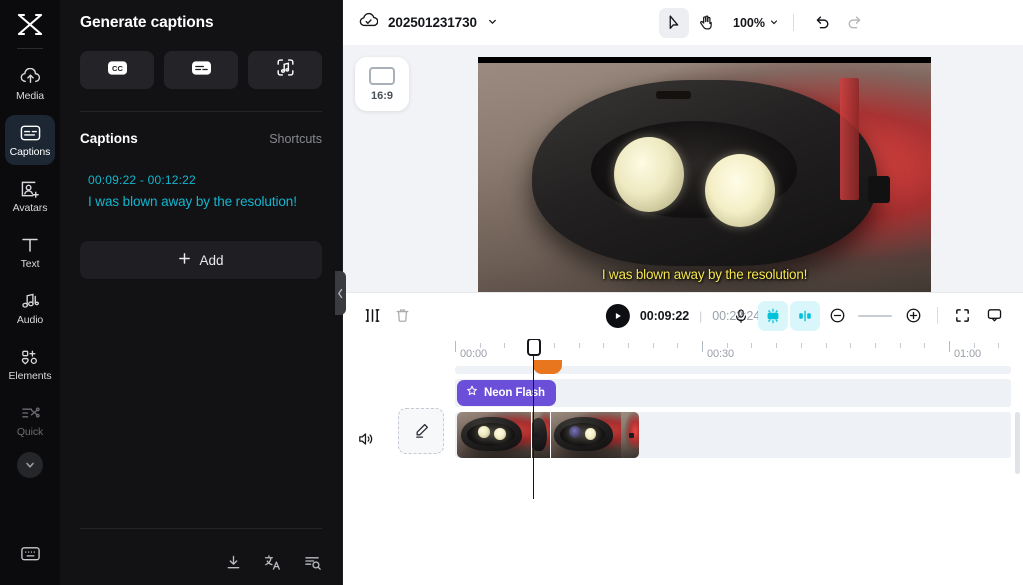 This screenshot has width=1023, height=585. Describe the element at coordinates (184, 260) in the screenshot. I see `plus-icon` at that location.